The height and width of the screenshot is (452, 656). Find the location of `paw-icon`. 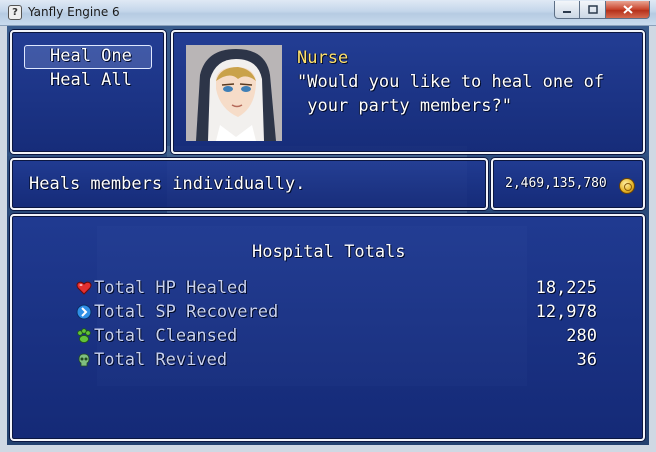

paw-icon is located at coordinates (84, 335).